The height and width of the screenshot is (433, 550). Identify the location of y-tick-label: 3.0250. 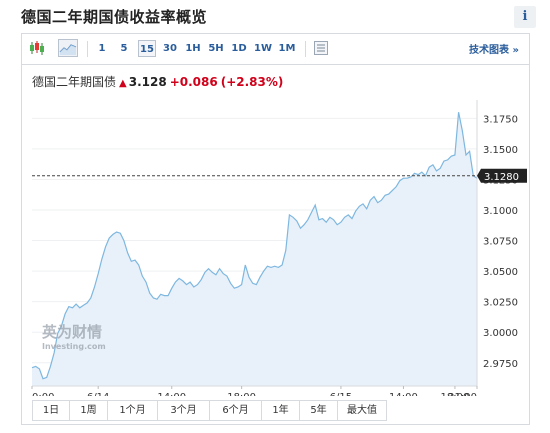
(500, 303).